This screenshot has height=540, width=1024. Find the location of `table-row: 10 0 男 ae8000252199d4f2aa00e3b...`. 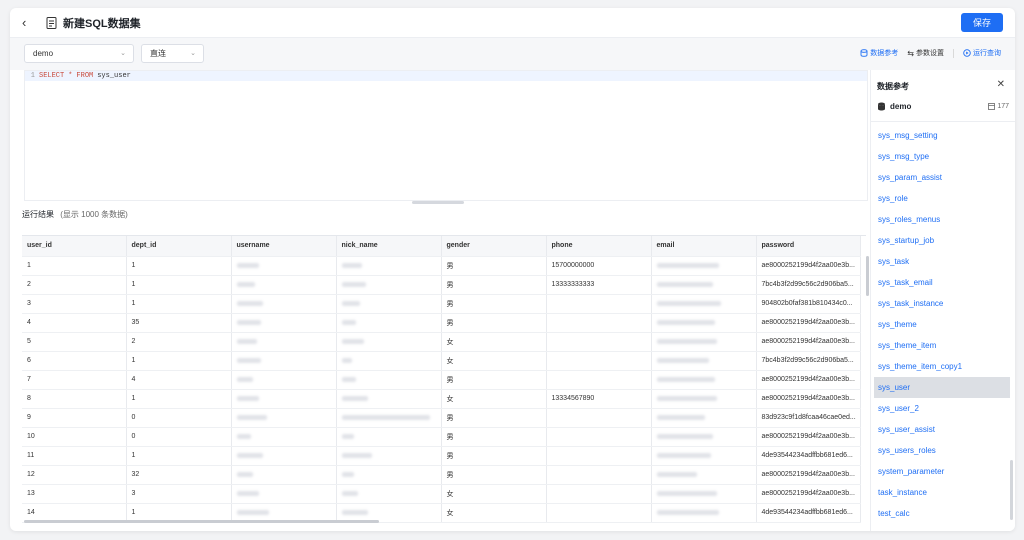

table-row: 10 0 男 ae8000252199d4f2aa00e3b... is located at coordinates (441, 437).